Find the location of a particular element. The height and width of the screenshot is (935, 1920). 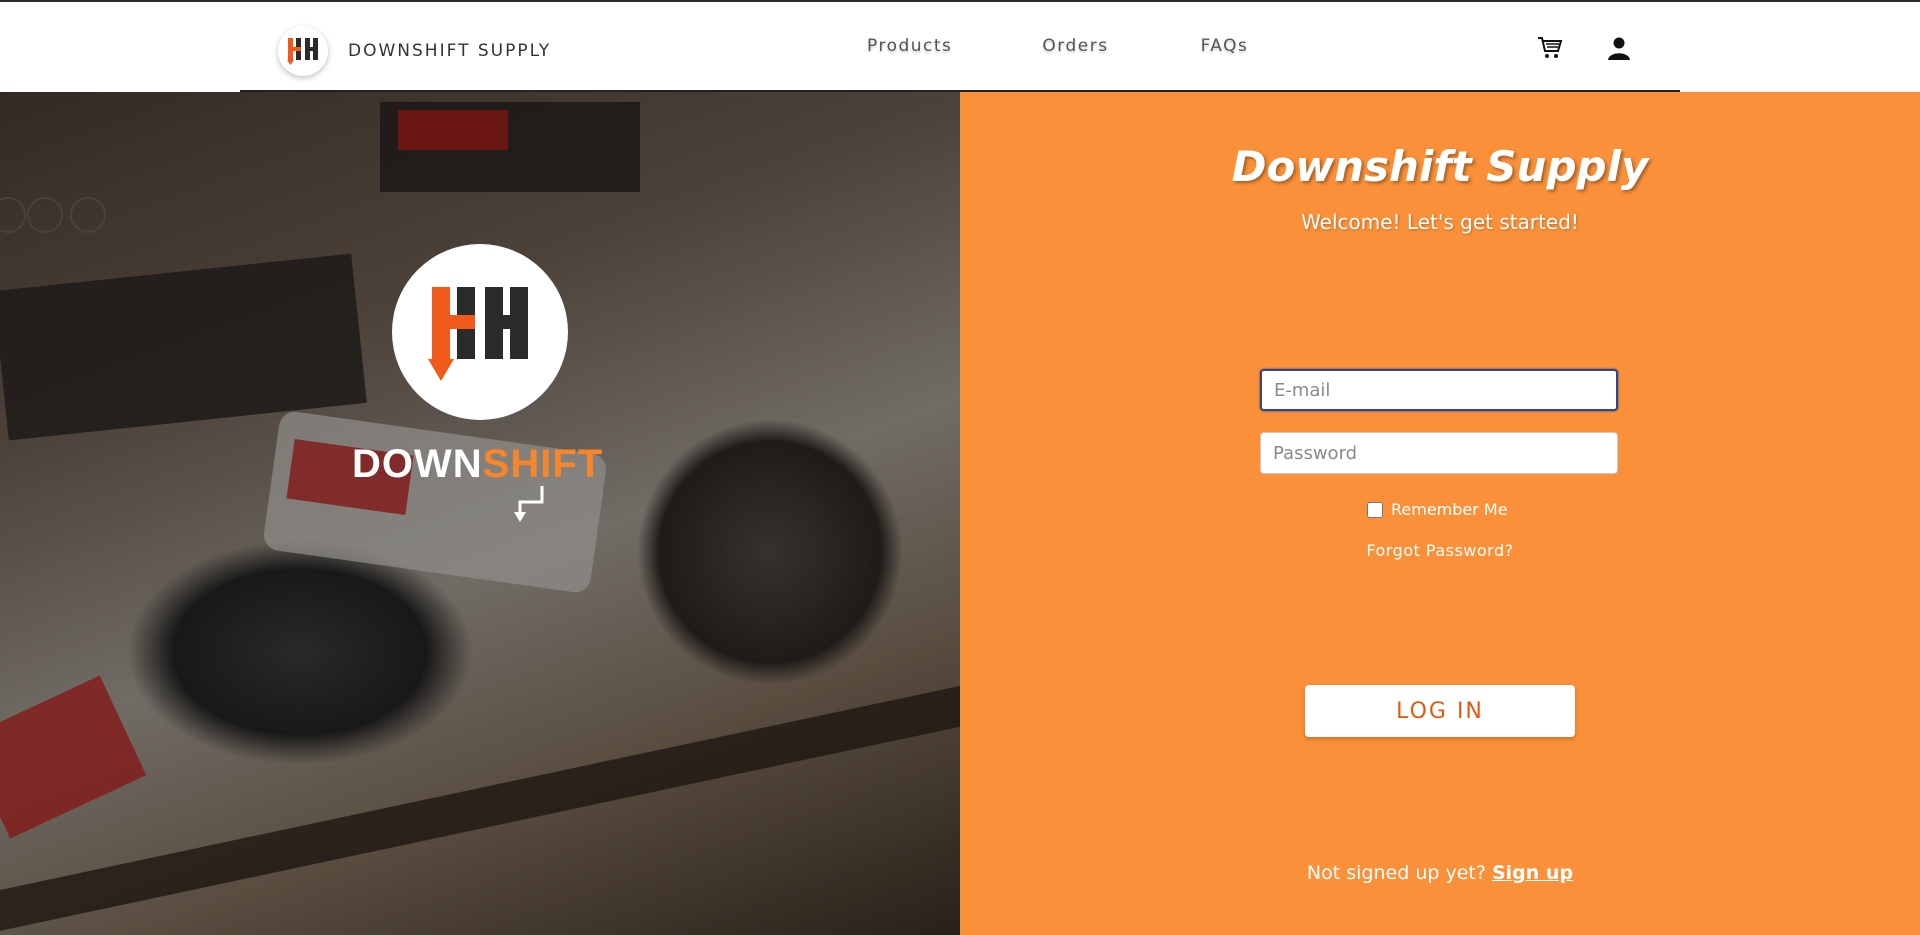

signup-prompt: Not signed up yet? is located at coordinates (1396, 873).